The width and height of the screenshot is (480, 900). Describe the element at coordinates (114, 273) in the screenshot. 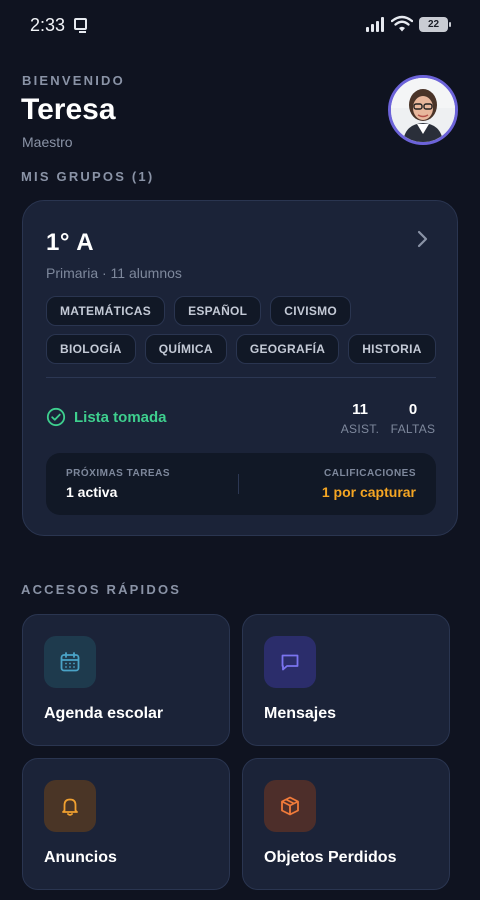

I see `group-subtitle: Primaria · 11 alumnos` at that location.